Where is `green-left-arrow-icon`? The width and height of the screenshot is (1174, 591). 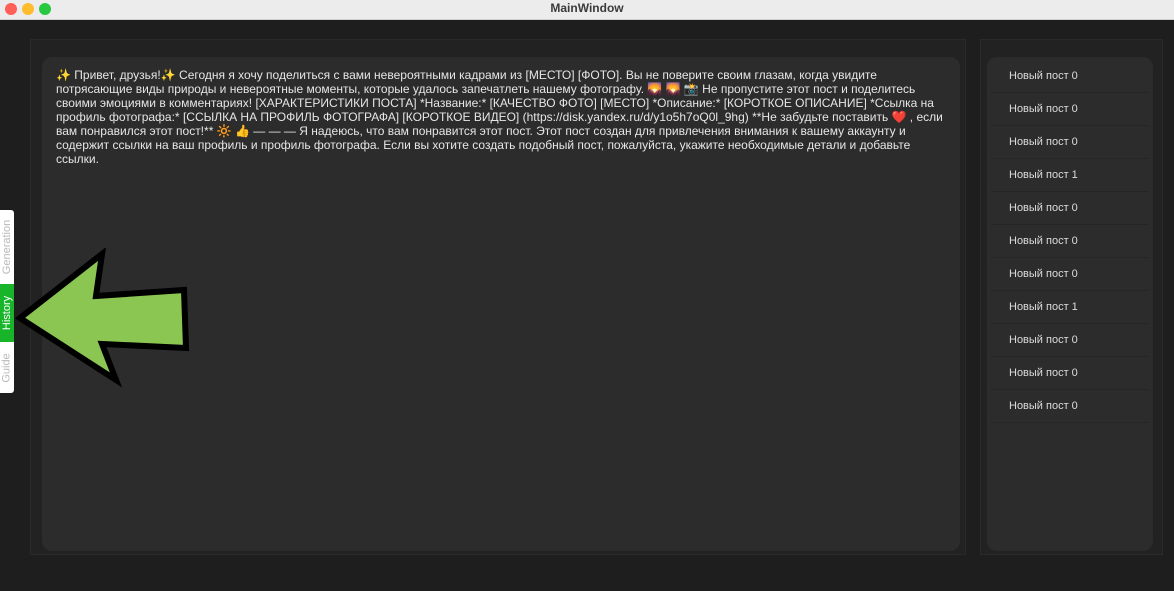
green-left-arrow-icon is located at coordinates (102, 318).